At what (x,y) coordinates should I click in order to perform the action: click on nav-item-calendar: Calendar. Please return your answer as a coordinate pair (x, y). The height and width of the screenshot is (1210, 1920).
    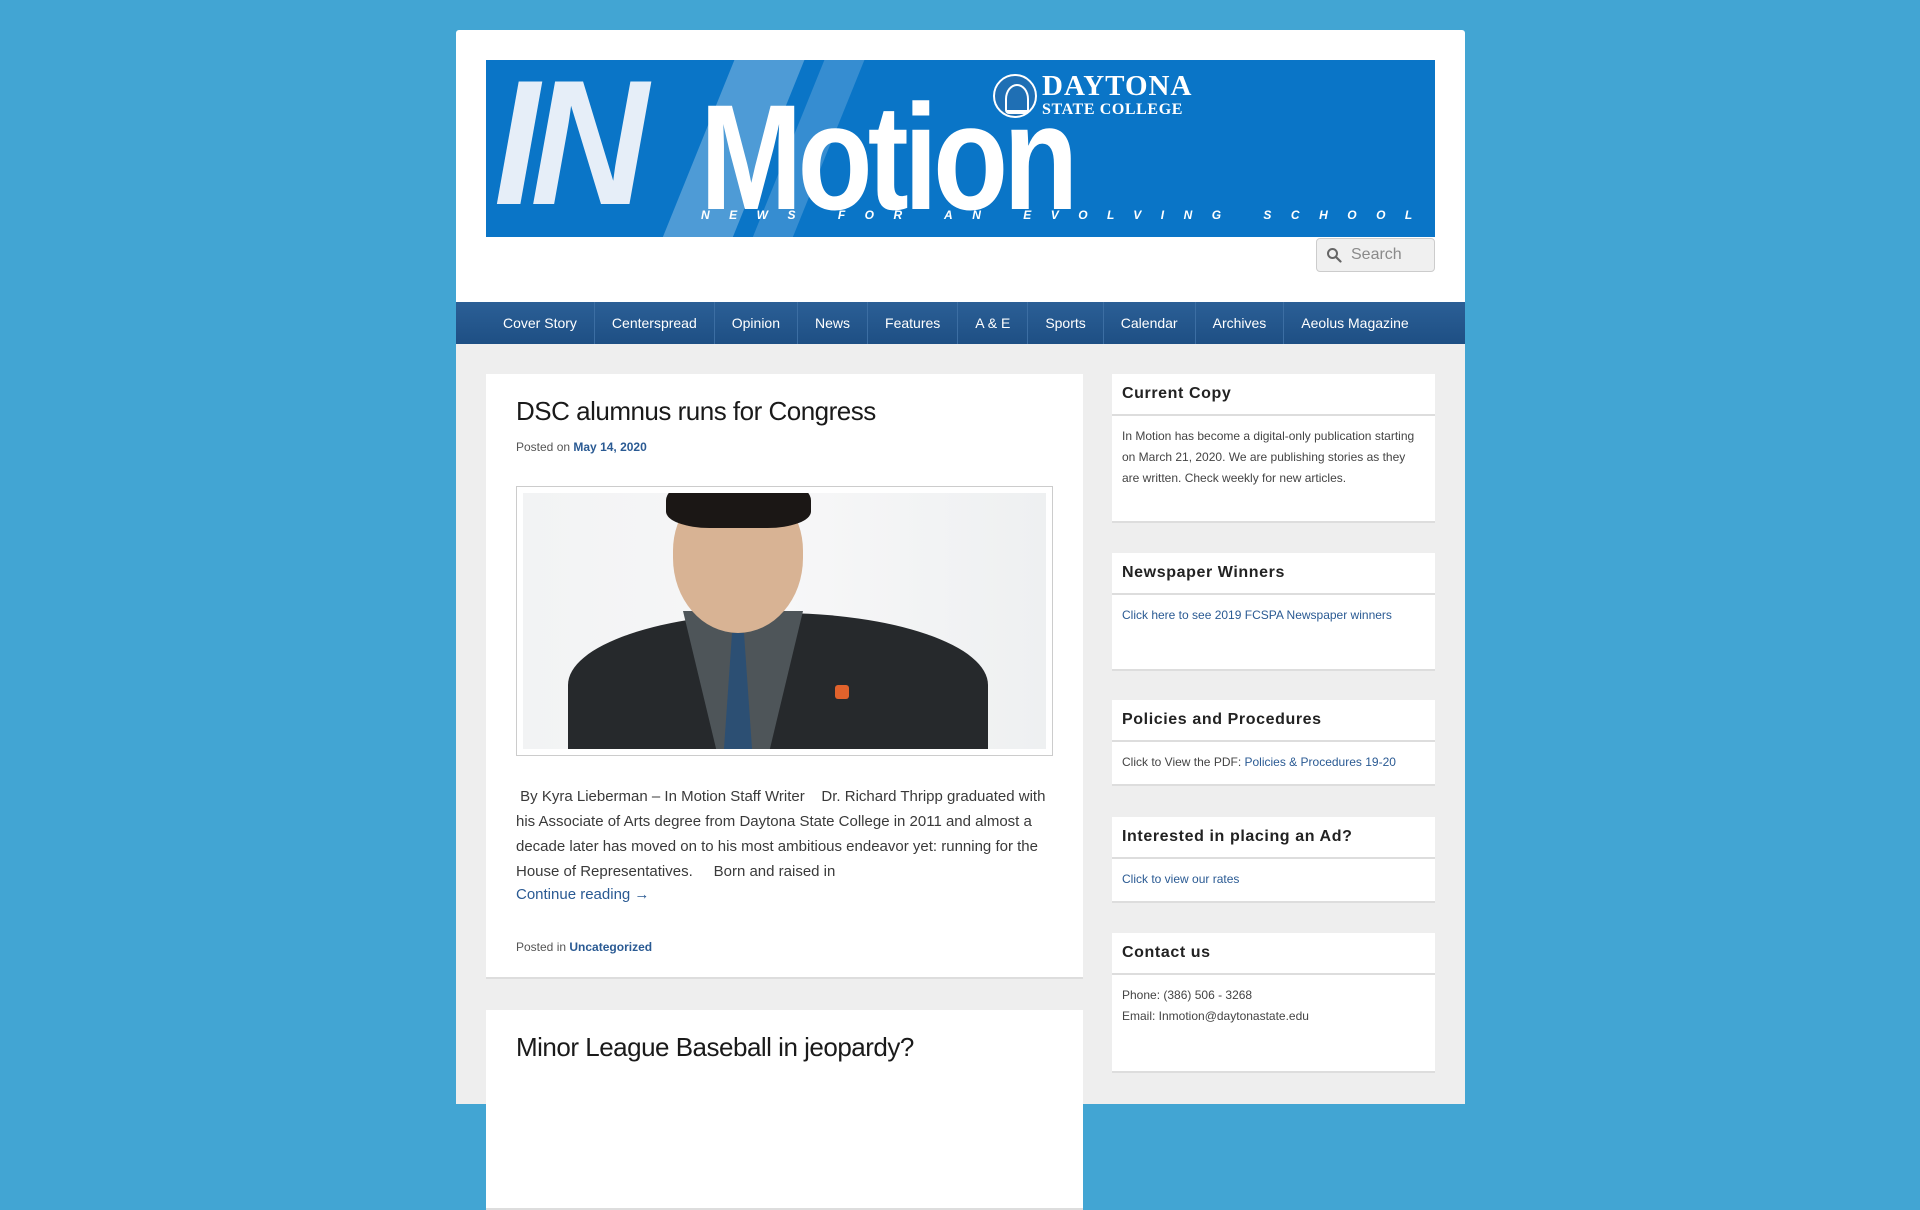
    Looking at the image, I should click on (1150, 323).